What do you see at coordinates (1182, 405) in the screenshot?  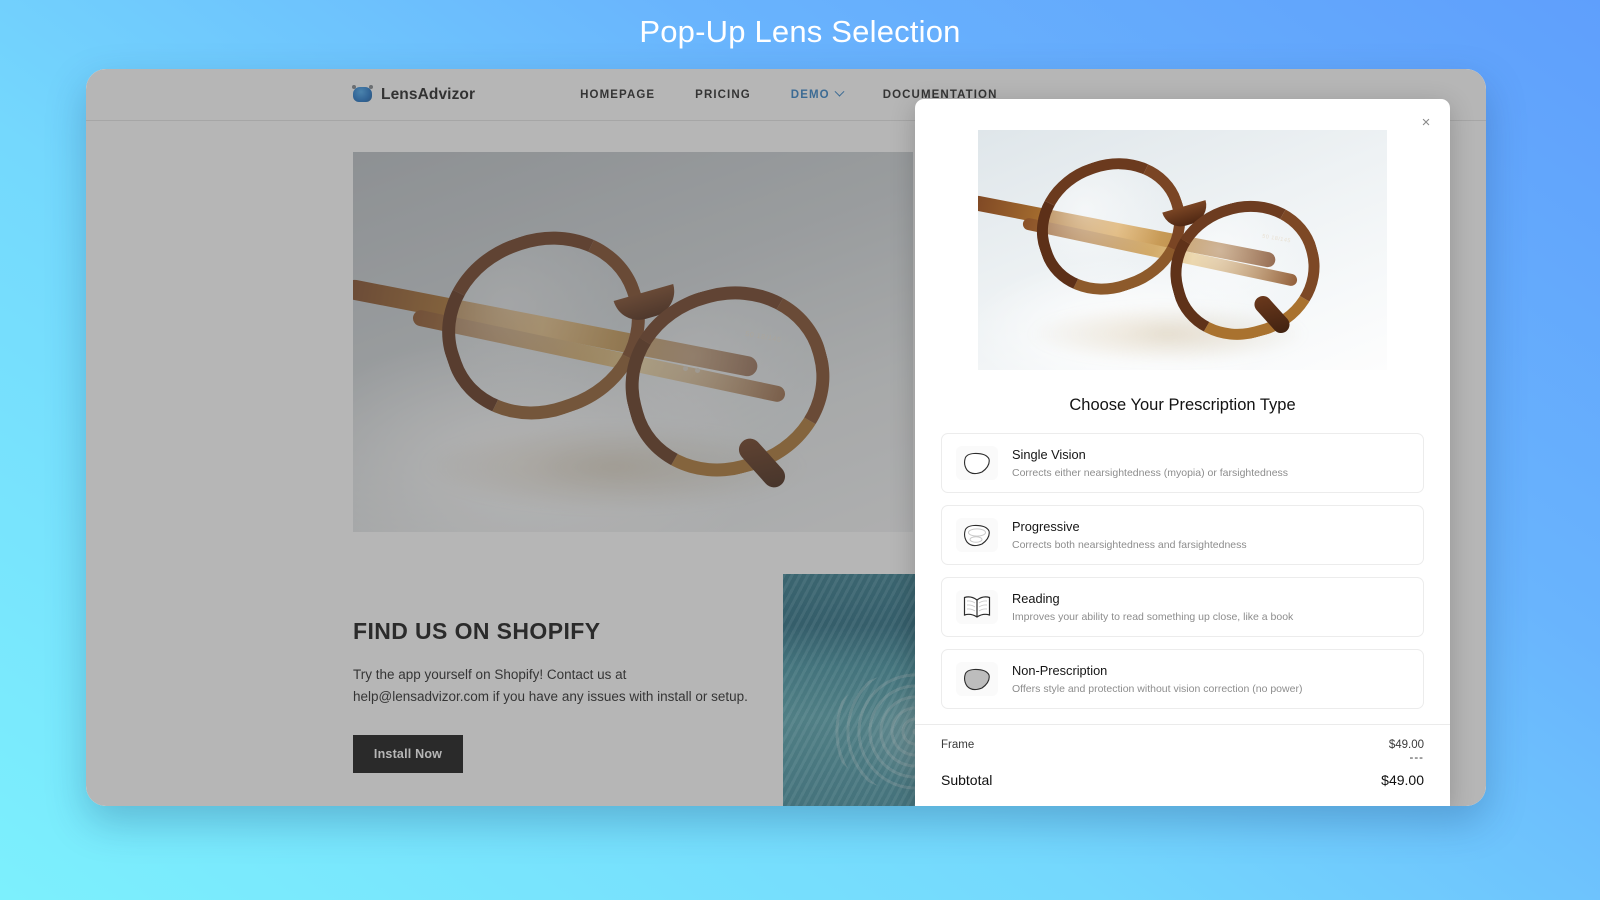 I see `modal-heading: Choose Your Prescription Type` at bounding box center [1182, 405].